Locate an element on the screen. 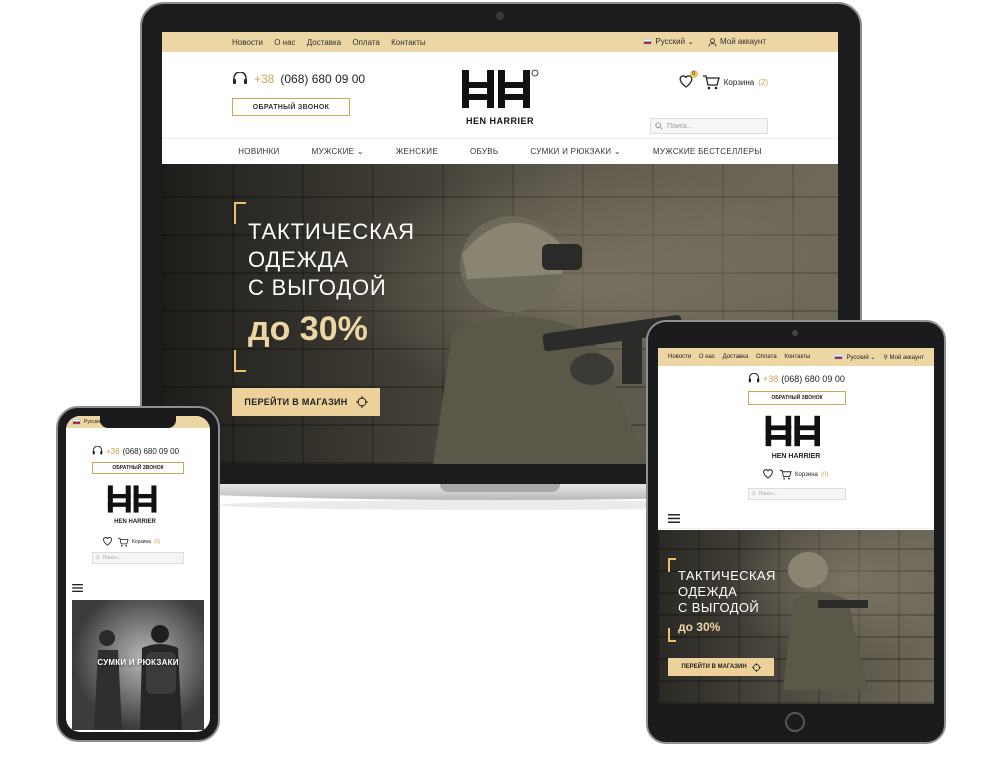 Image resolution: width=1000 pixels, height=776 pixels. nav-item-women: ЖЕНСКИЕ is located at coordinates (417, 151).